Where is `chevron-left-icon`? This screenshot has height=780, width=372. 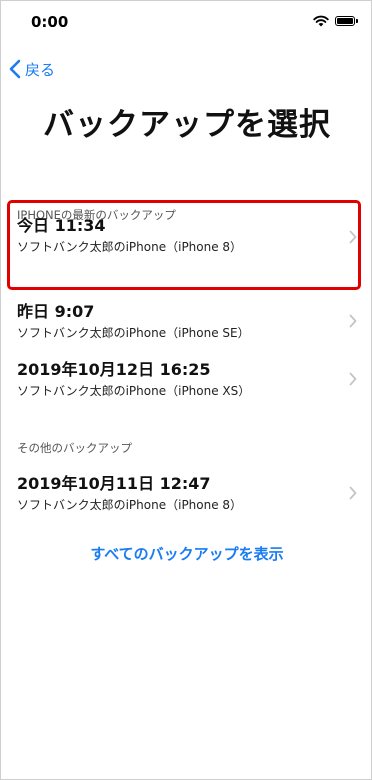
chevron-left-icon is located at coordinates (15, 69).